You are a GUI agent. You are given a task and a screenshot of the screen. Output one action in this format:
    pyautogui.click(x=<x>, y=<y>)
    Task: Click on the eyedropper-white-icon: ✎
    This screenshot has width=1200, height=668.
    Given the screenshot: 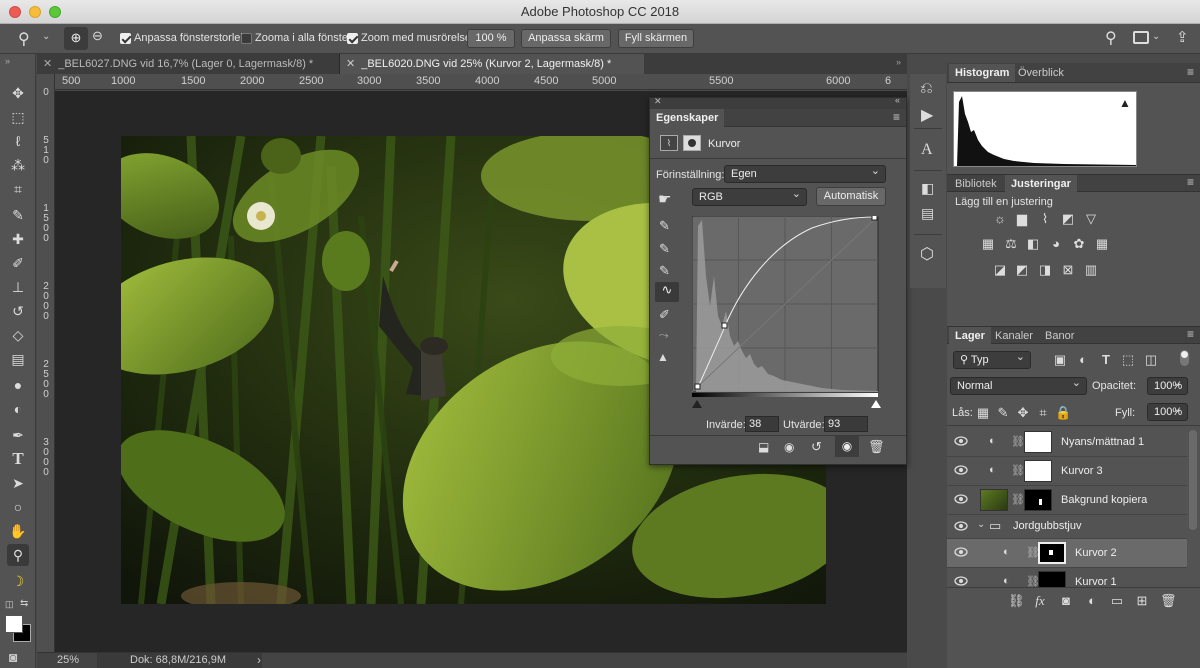 What is the action you would take?
    pyautogui.click(x=664, y=271)
    